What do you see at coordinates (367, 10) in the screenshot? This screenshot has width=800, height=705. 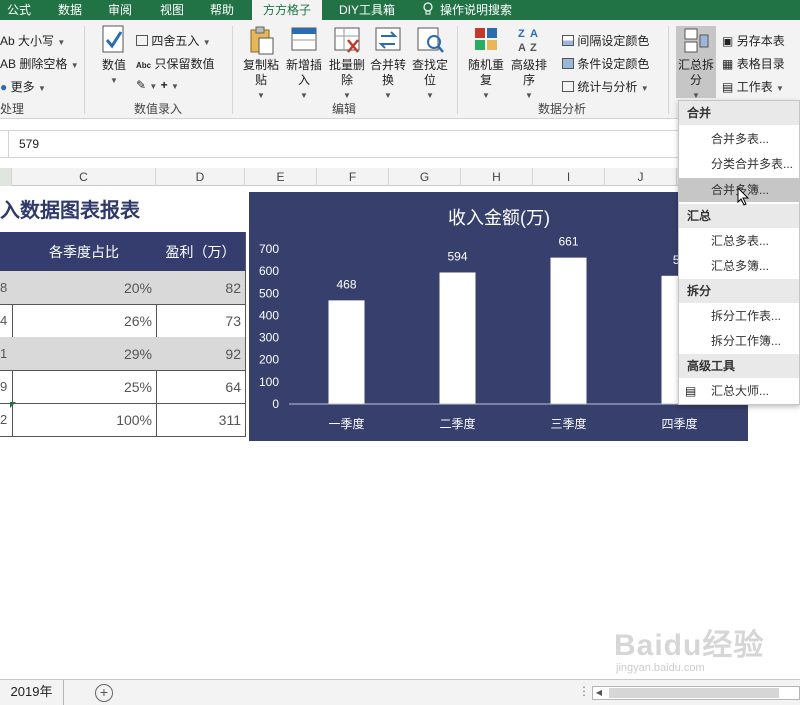 I see `tab-diy-toolbox: DIY工具箱` at bounding box center [367, 10].